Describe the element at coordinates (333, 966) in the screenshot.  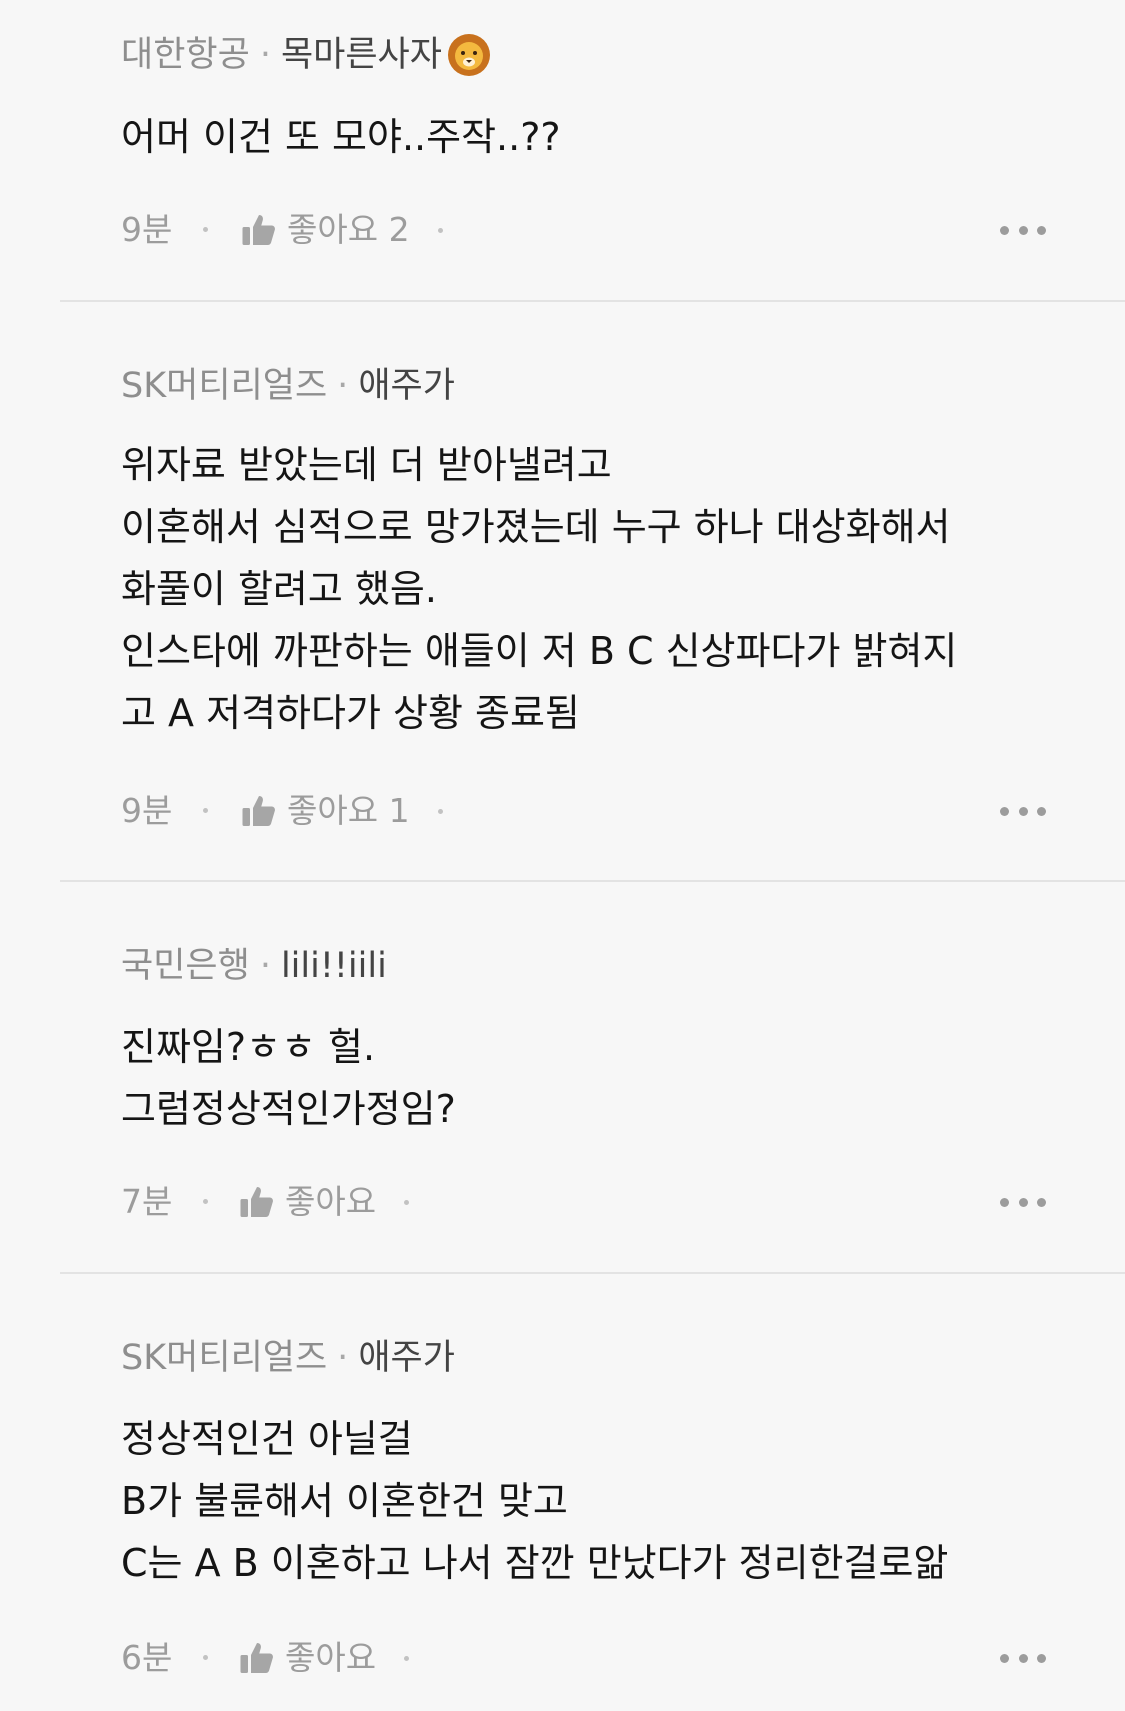
I see `author-nickname: lili!!iili` at that location.